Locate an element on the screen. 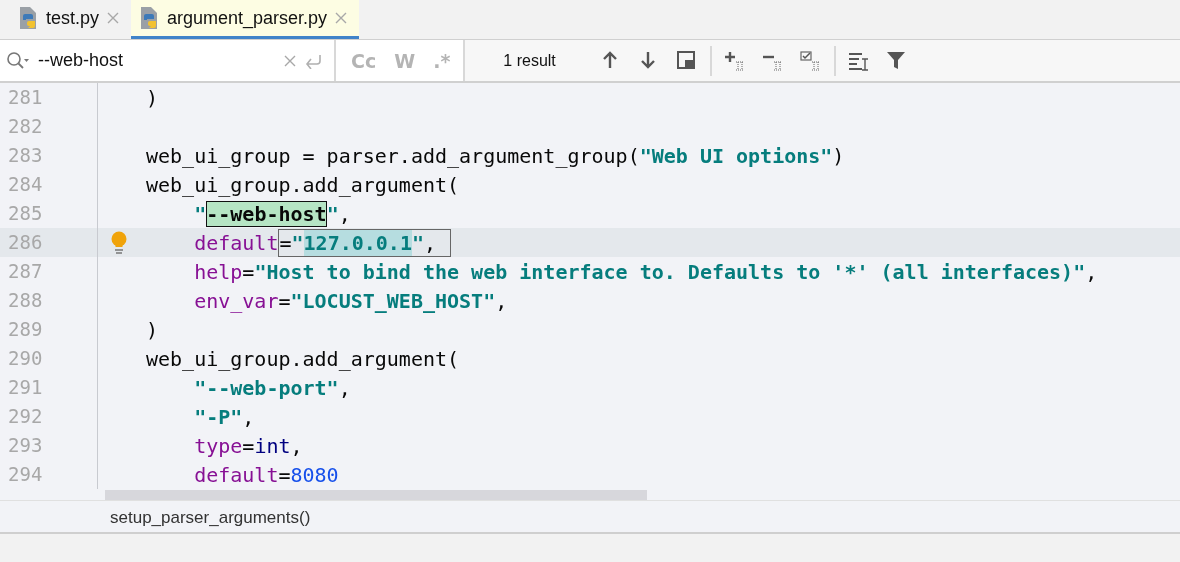  search-match-highlight: --web-host is located at coordinates (266, 213).